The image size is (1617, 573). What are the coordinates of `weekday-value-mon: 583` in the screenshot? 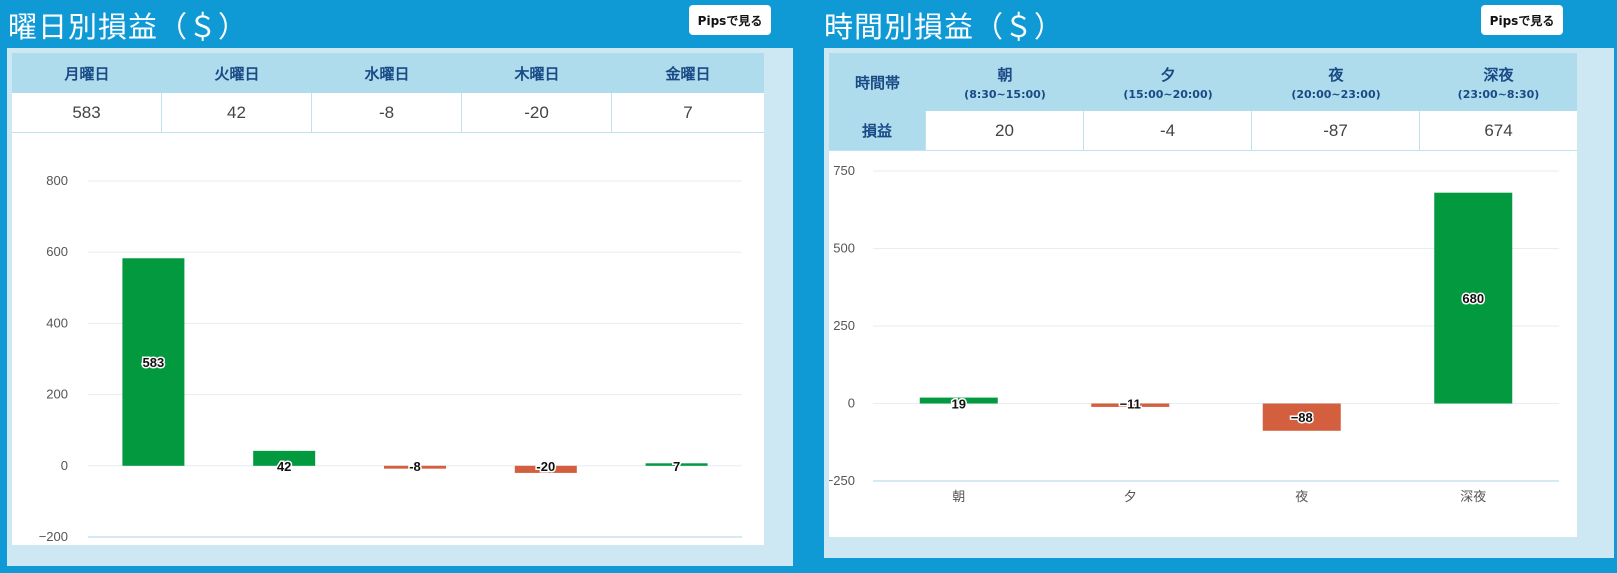 It's located at (87, 113).